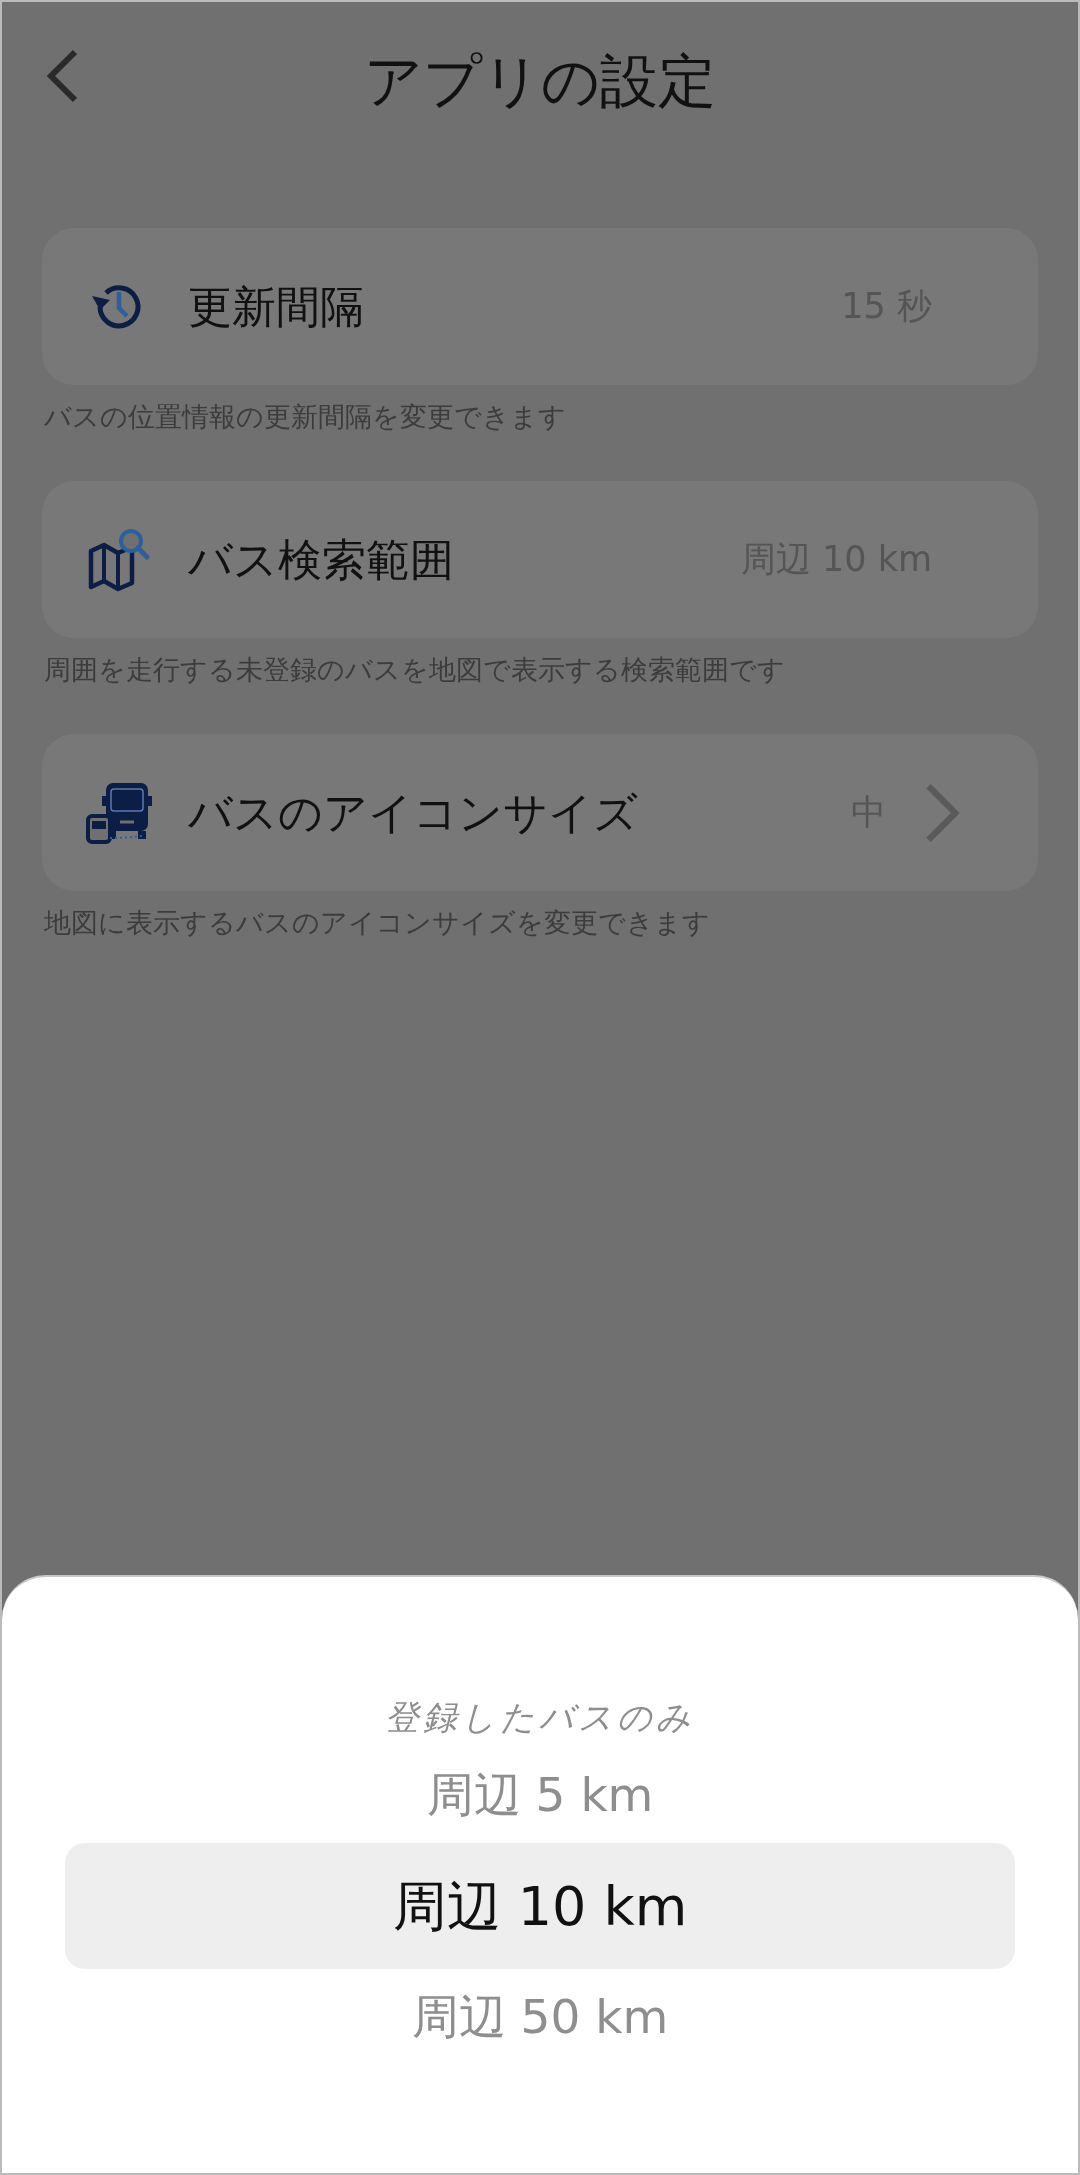  Describe the element at coordinates (119, 559) in the screenshot. I see `map-search-icon` at that location.